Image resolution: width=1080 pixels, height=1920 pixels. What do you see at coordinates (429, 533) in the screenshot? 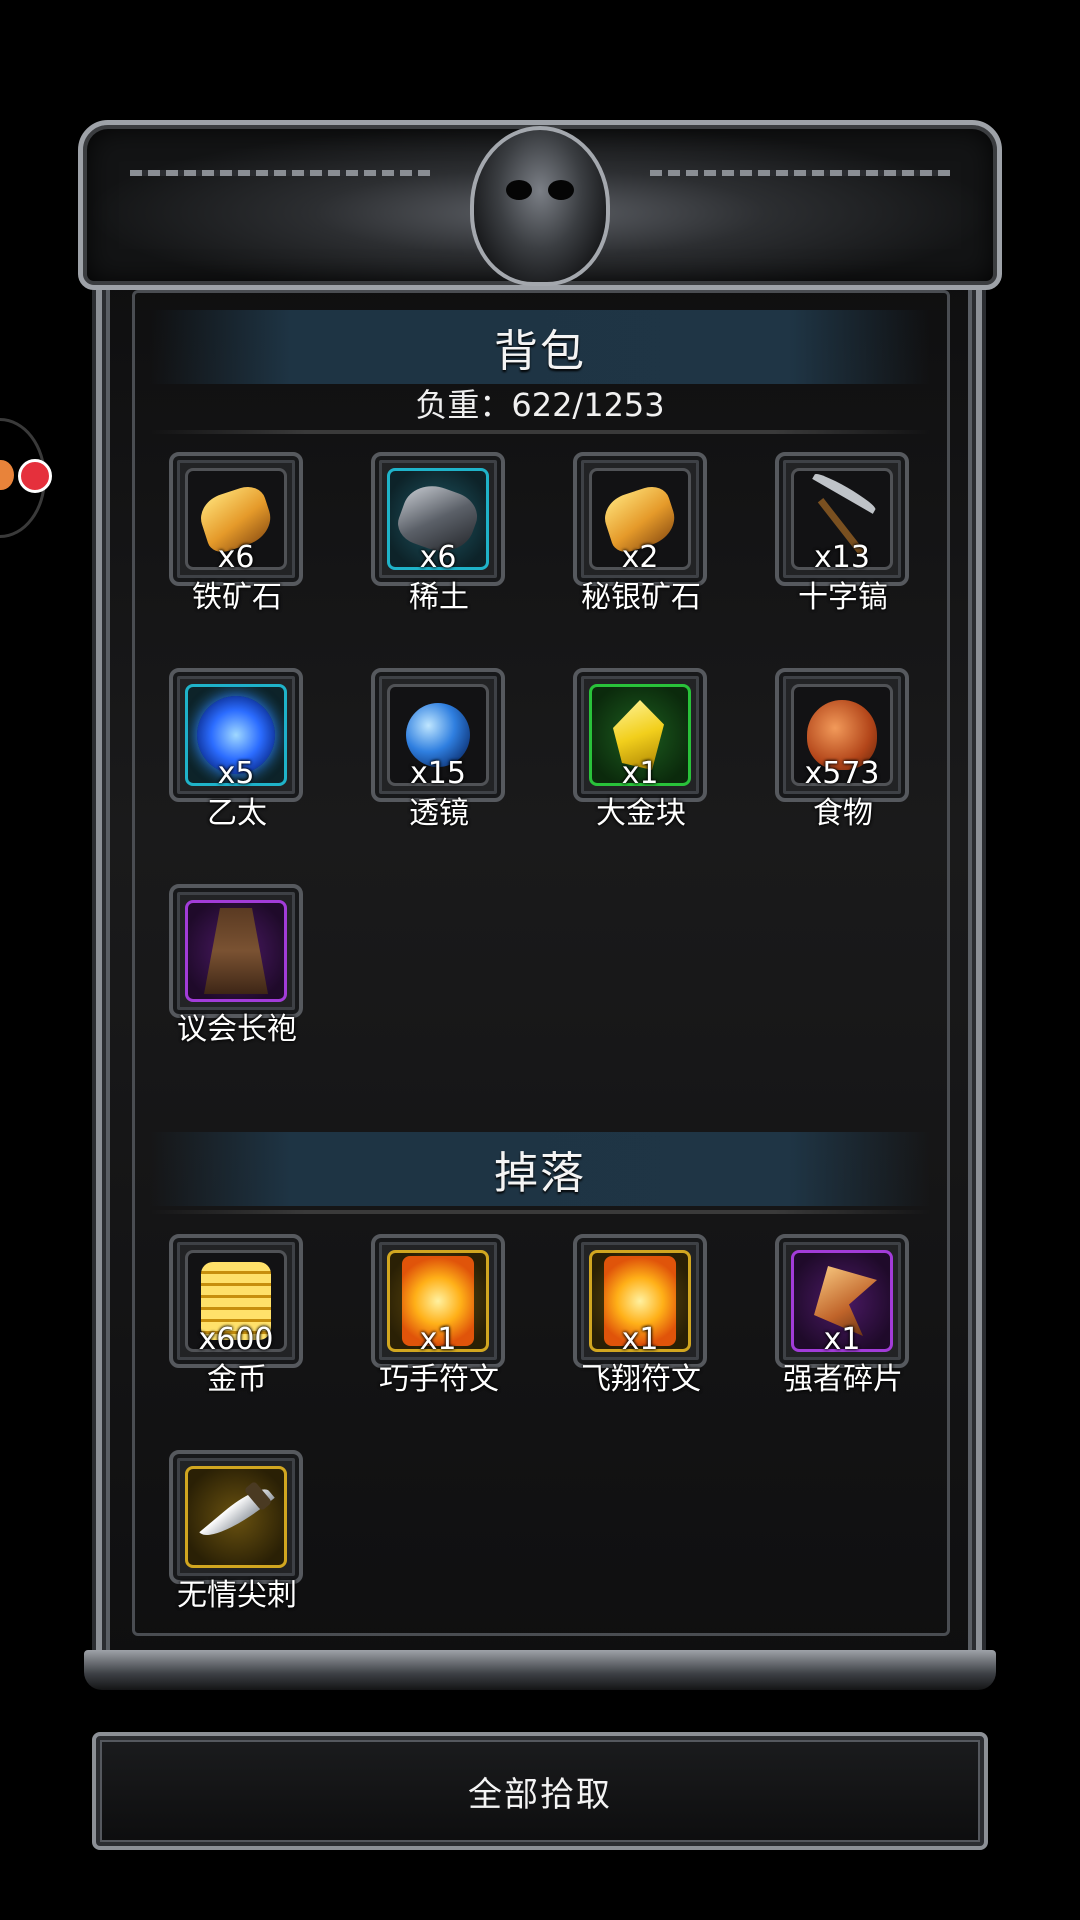
I see `backpack-item-slot: x6 稀土` at bounding box center [429, 533].